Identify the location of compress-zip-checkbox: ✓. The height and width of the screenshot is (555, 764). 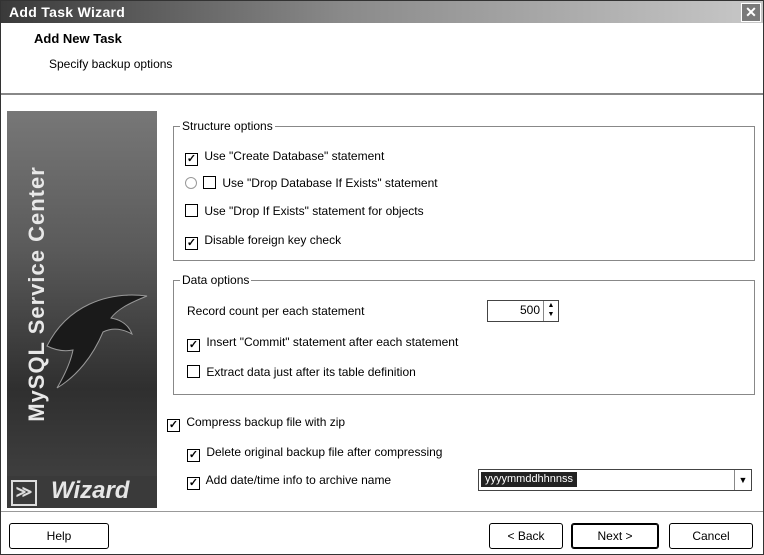
(173, 425).